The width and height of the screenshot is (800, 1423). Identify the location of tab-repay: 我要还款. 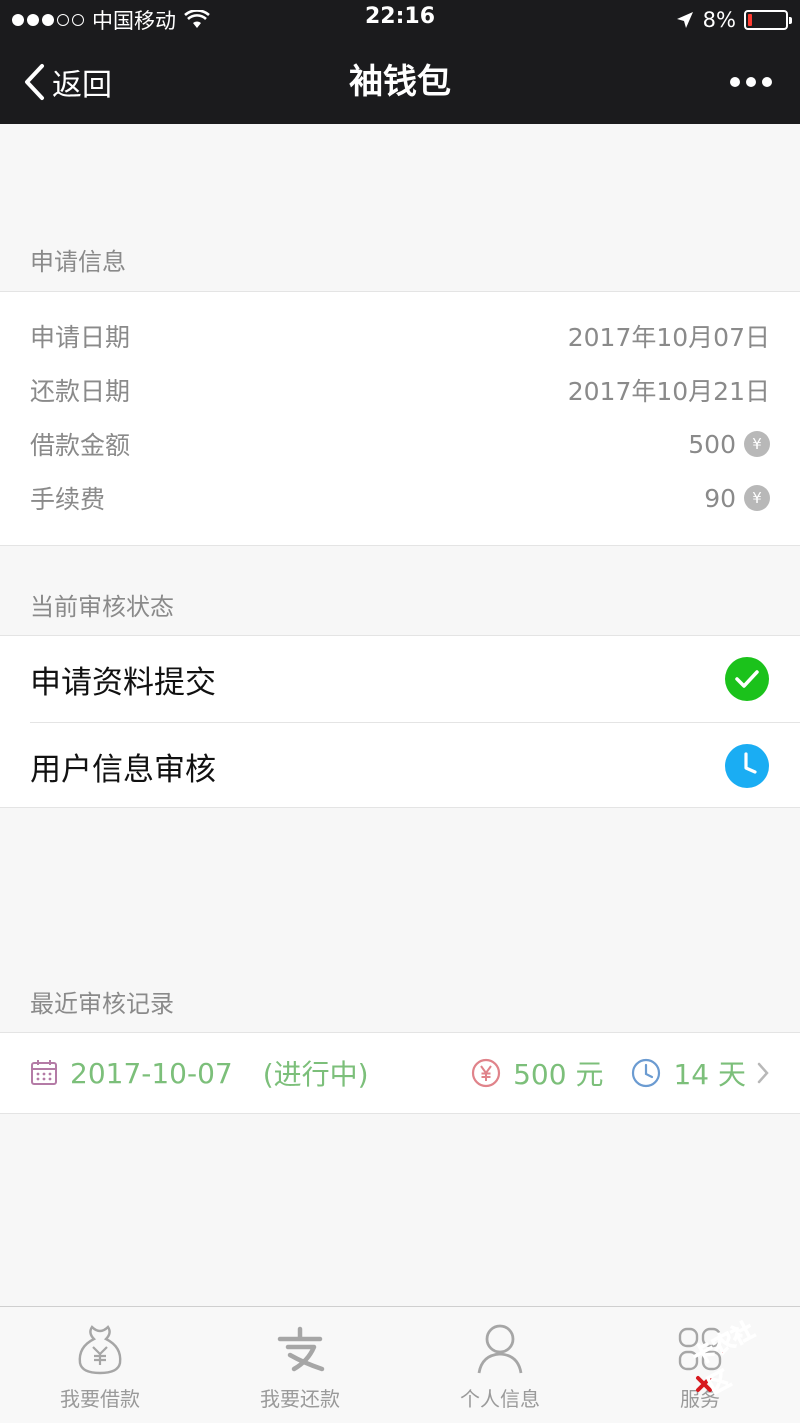
(300, 1365).